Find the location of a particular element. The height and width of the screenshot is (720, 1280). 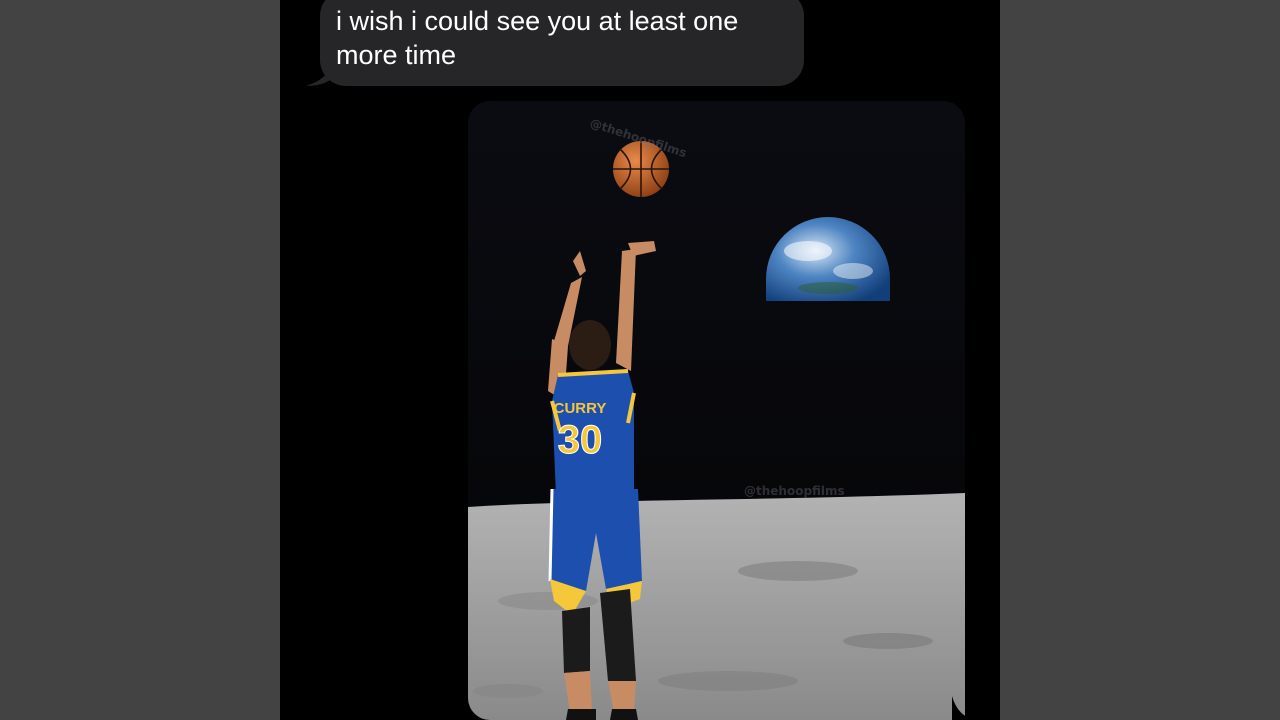

jersey-name: CURRY is located at coordinates (580, 408).